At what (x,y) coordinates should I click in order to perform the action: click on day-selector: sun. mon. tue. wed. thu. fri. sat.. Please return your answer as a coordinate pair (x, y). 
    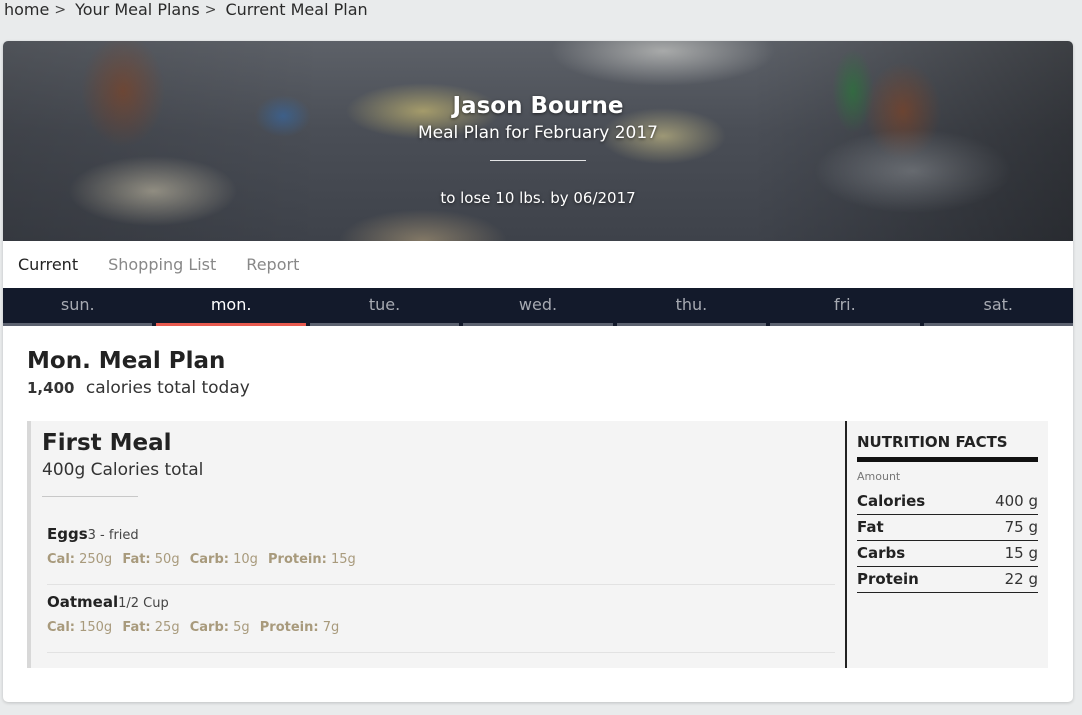
    Looking at the image, I should click on (538, 307).